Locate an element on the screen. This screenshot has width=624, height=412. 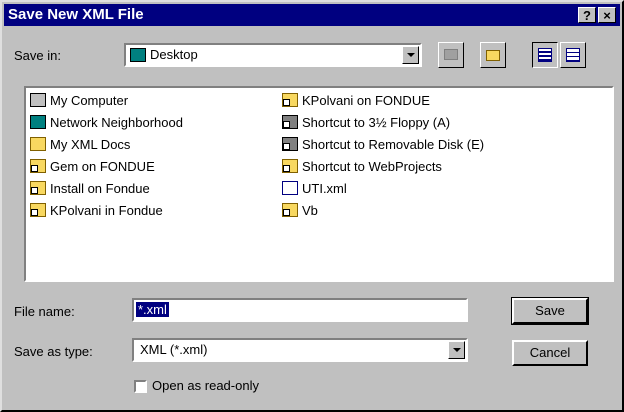
save-as-type-value: XML (*.xml) is located at coordinates (174, 349).